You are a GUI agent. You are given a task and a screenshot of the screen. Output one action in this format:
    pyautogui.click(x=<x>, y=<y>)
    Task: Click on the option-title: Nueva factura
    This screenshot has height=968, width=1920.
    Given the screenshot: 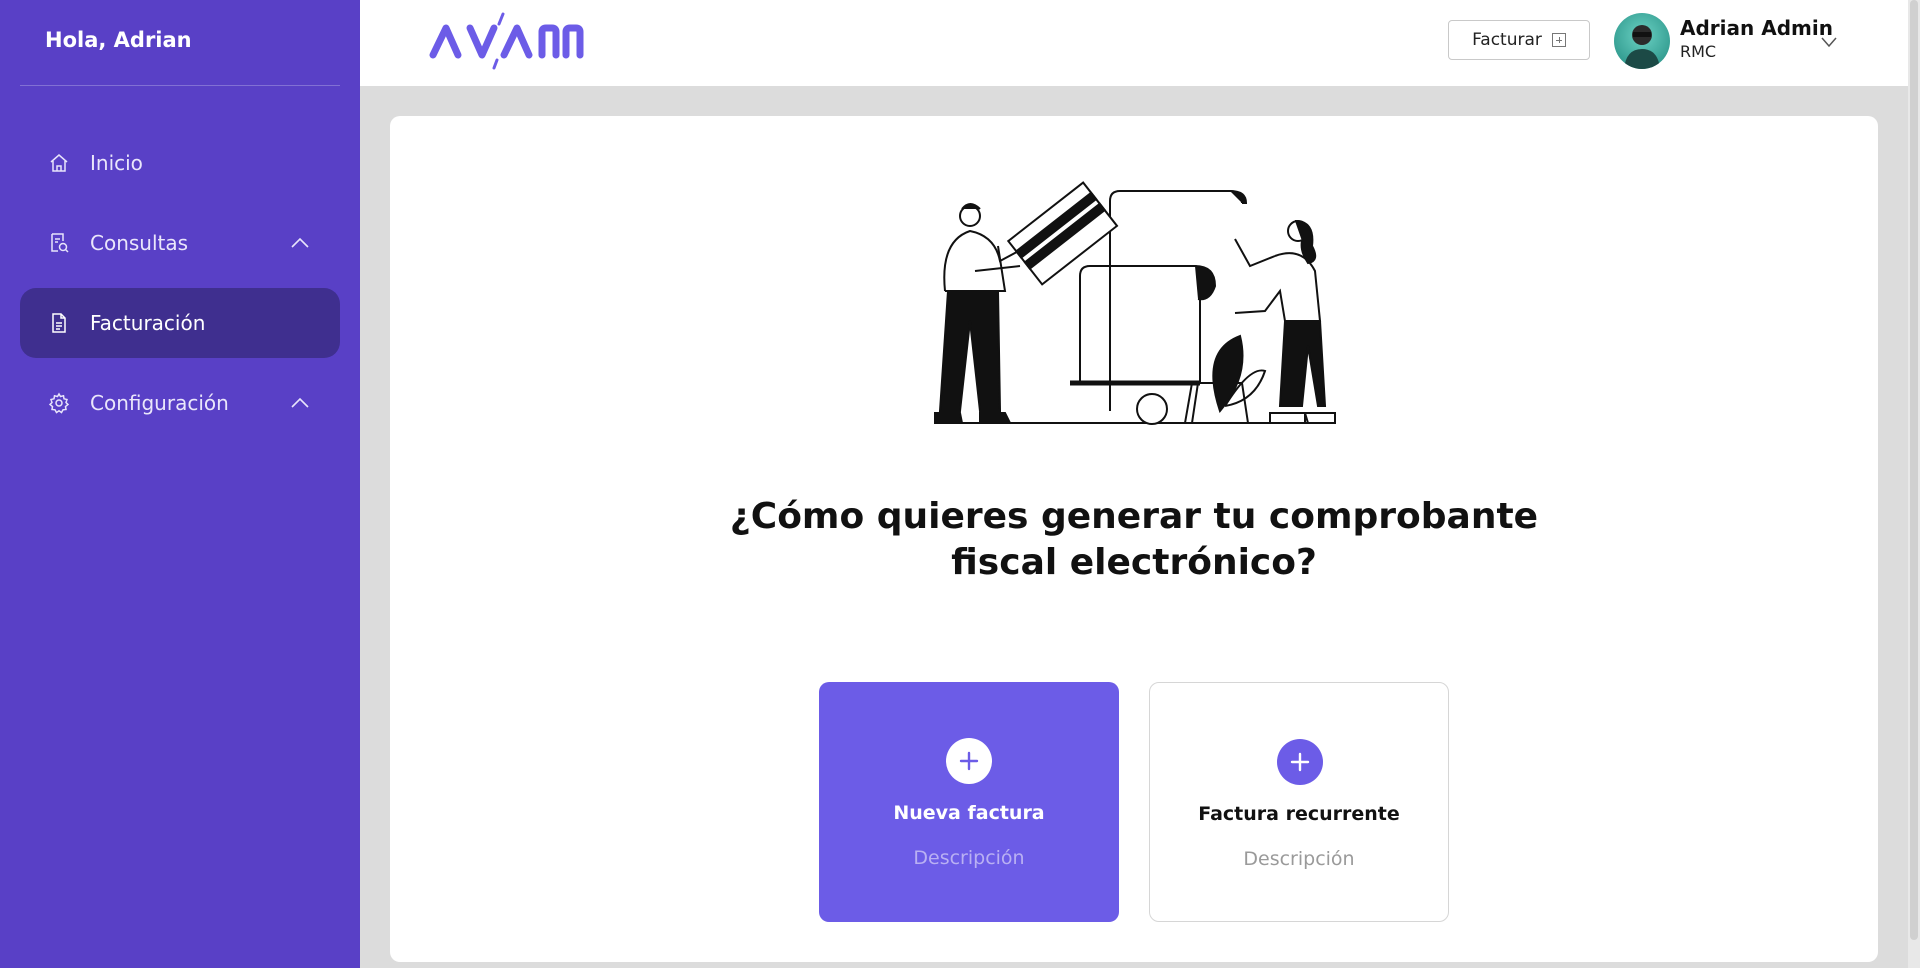 What is the action you would take?
    pyautogui.click(x=969, y=813)
    